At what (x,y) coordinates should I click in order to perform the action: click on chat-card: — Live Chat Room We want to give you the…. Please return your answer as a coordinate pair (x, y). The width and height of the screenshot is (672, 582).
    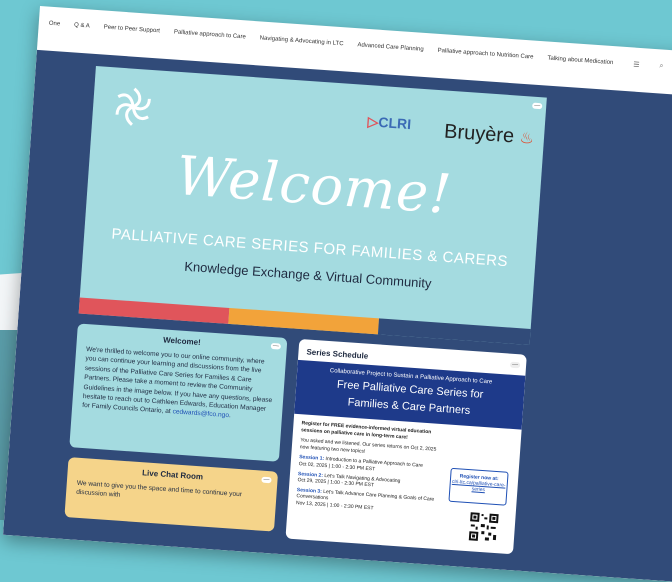
    Looking at the image, I should click on (171, 494).